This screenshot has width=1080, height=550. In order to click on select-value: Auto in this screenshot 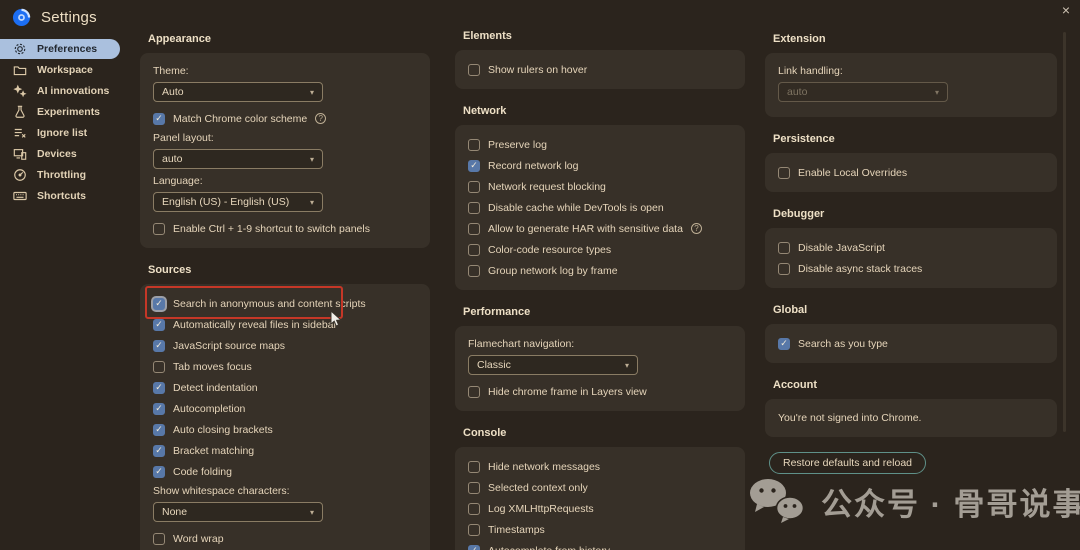, I will do `click(173, 92)`.